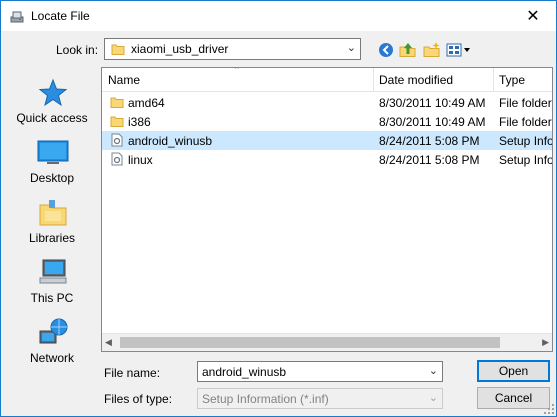  Describe the element at coordinates (132, 373) in the screenshot. I see `file-name-label: File name:` at that location.